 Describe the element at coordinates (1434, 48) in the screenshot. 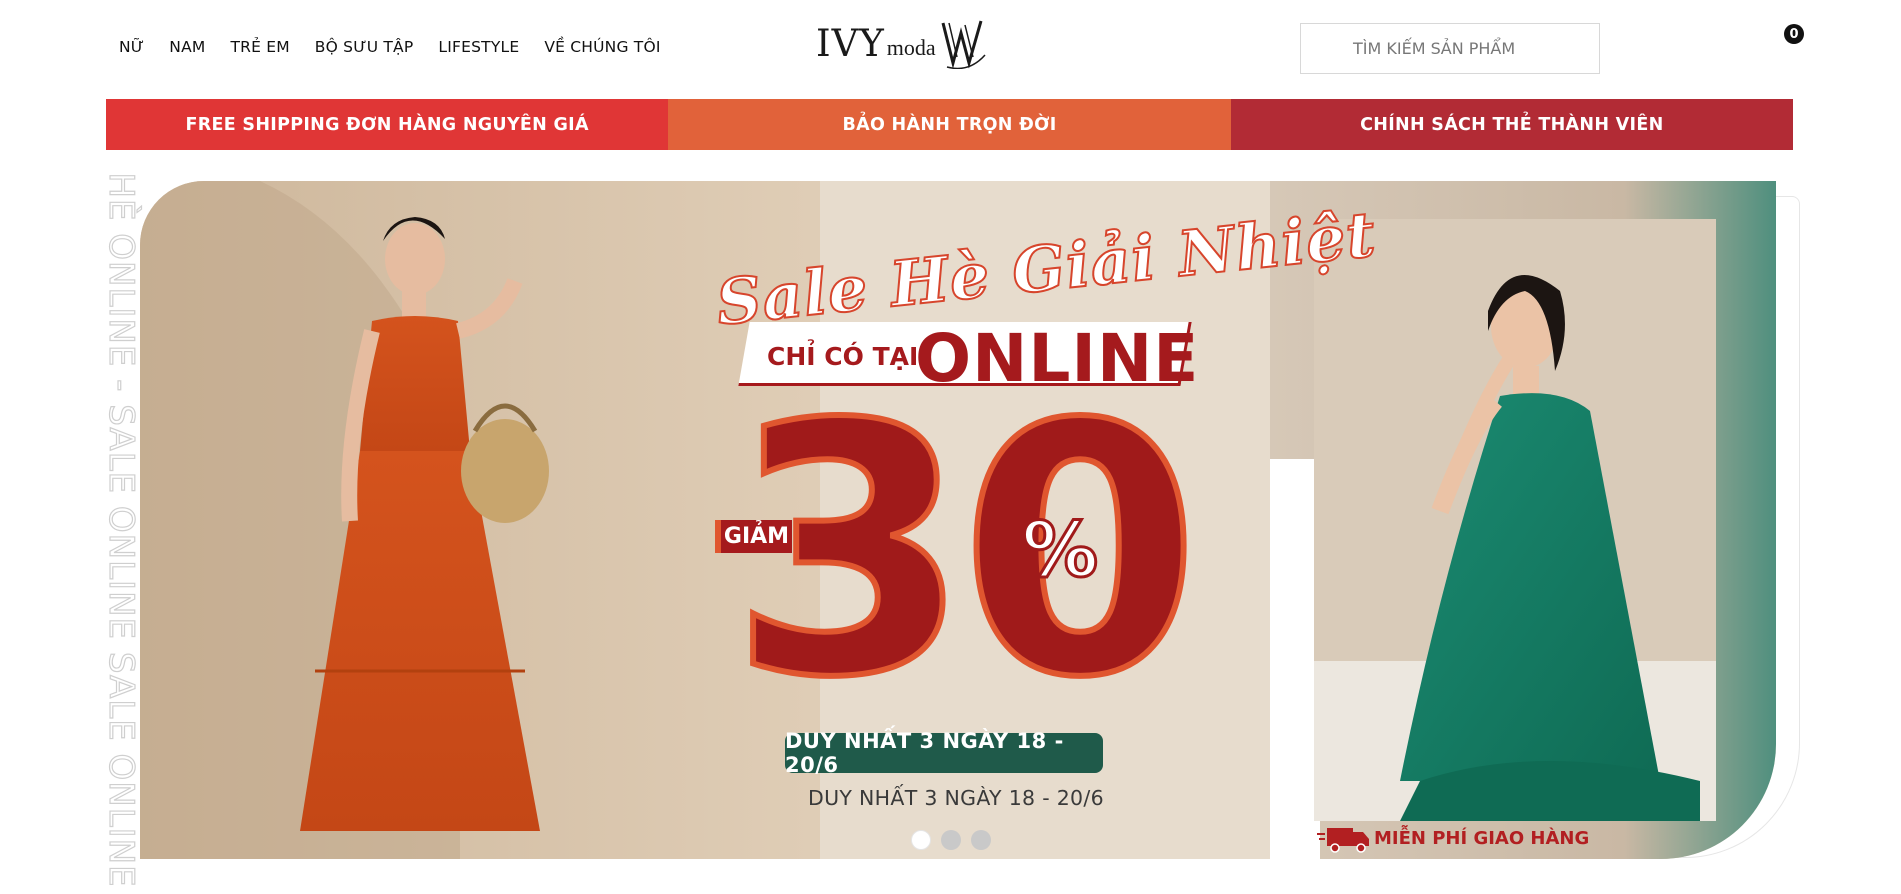

I see `search-placeholder: TÌM KIẾM SẢN PHẨM` at that location.